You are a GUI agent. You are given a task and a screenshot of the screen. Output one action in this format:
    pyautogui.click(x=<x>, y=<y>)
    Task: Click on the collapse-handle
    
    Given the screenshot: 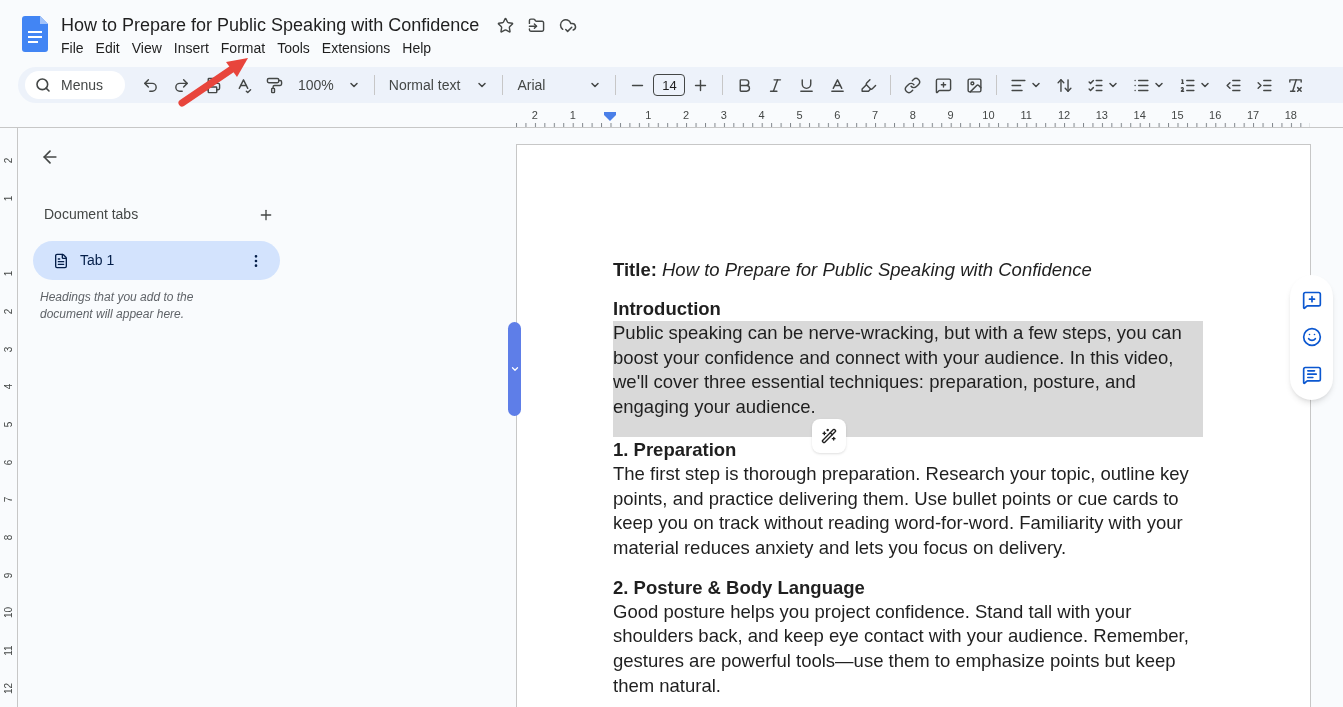 What is the action you would take?
    pyautogui.click(x=514, y=369)
    